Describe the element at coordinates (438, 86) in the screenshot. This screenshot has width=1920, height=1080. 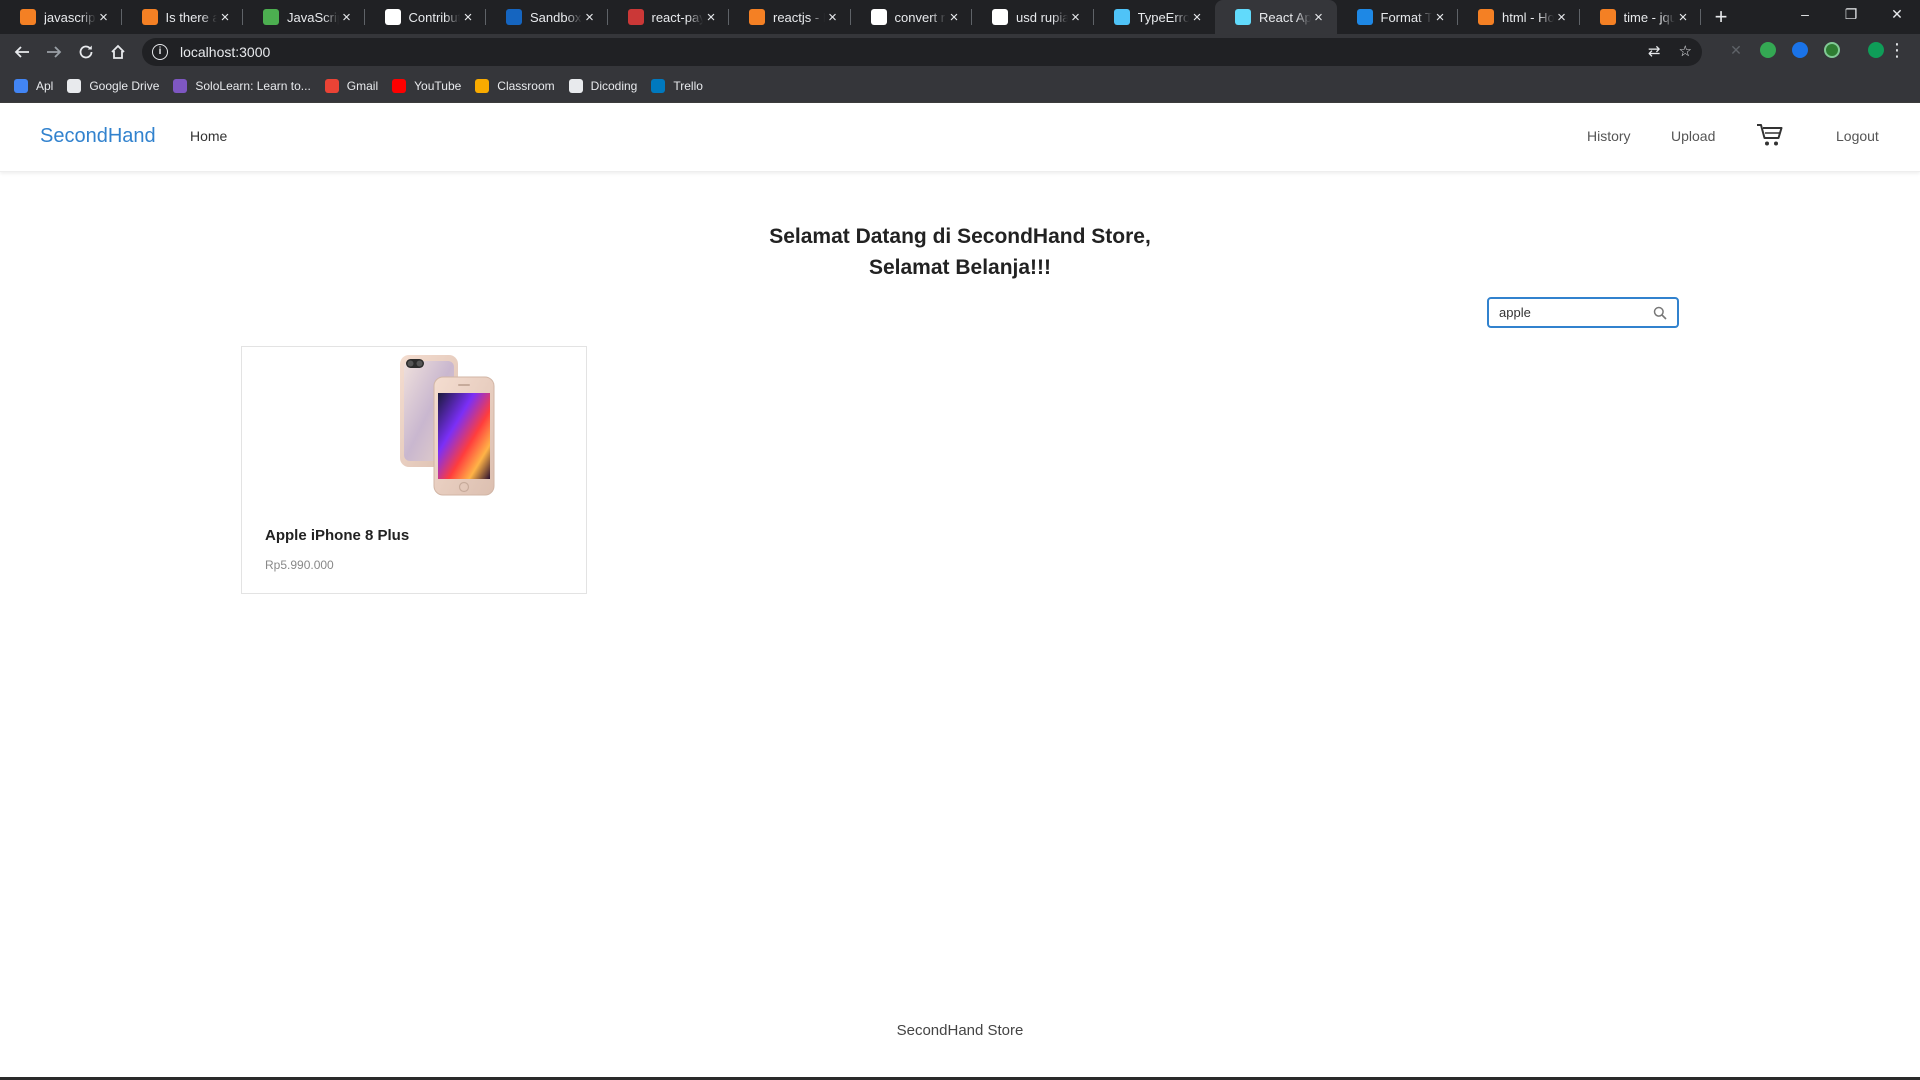
I see `bookmark-label: YouTube` at that location.